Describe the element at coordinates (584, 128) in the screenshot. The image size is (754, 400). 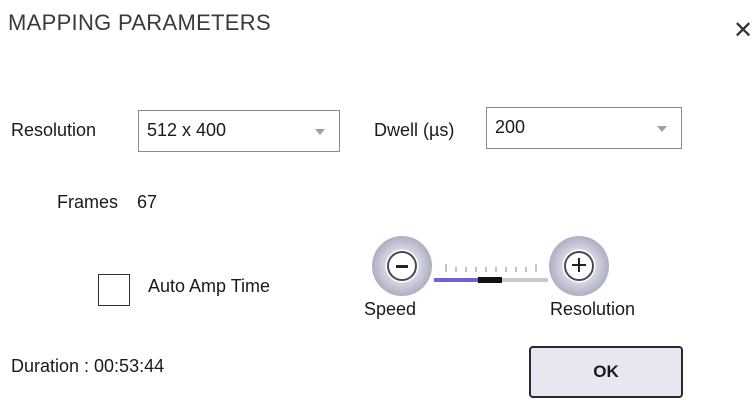
I see `dwell-dropdown: 200` at that location.